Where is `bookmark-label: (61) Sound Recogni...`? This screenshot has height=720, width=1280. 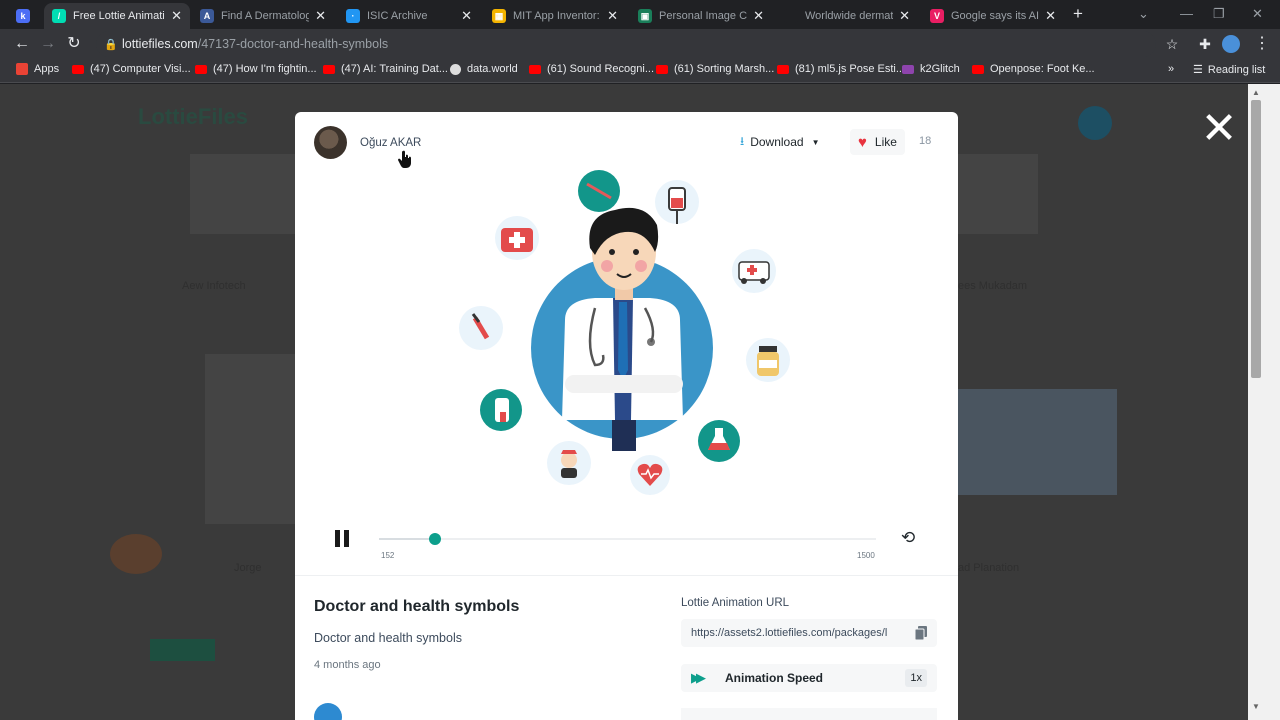 bookmark-label: (61) Sound Recogni... is located at coordinates (601, 69).